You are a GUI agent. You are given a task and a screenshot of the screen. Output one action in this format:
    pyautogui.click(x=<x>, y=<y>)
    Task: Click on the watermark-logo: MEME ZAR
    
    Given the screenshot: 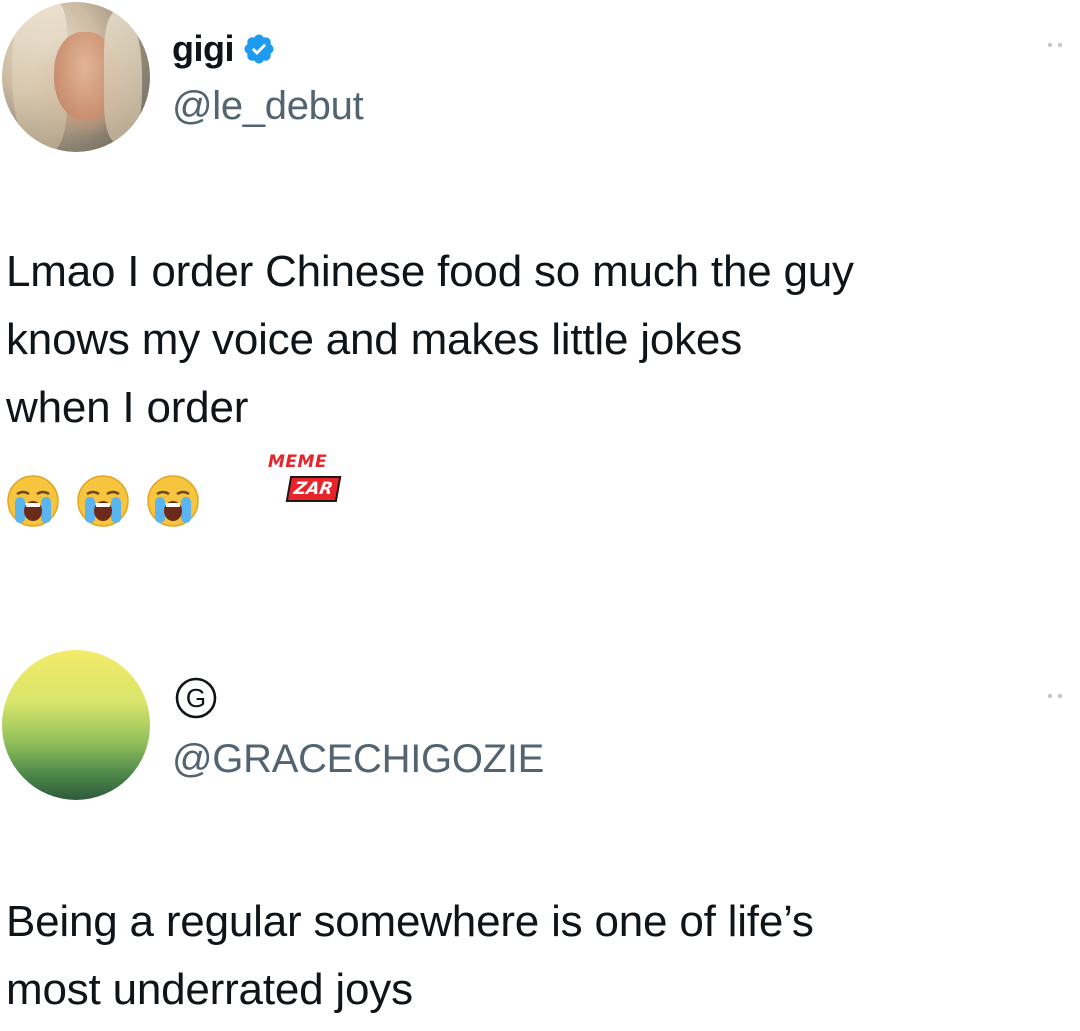 What is the action you would take?
    pyautogui.click(x=309, y=478)
    